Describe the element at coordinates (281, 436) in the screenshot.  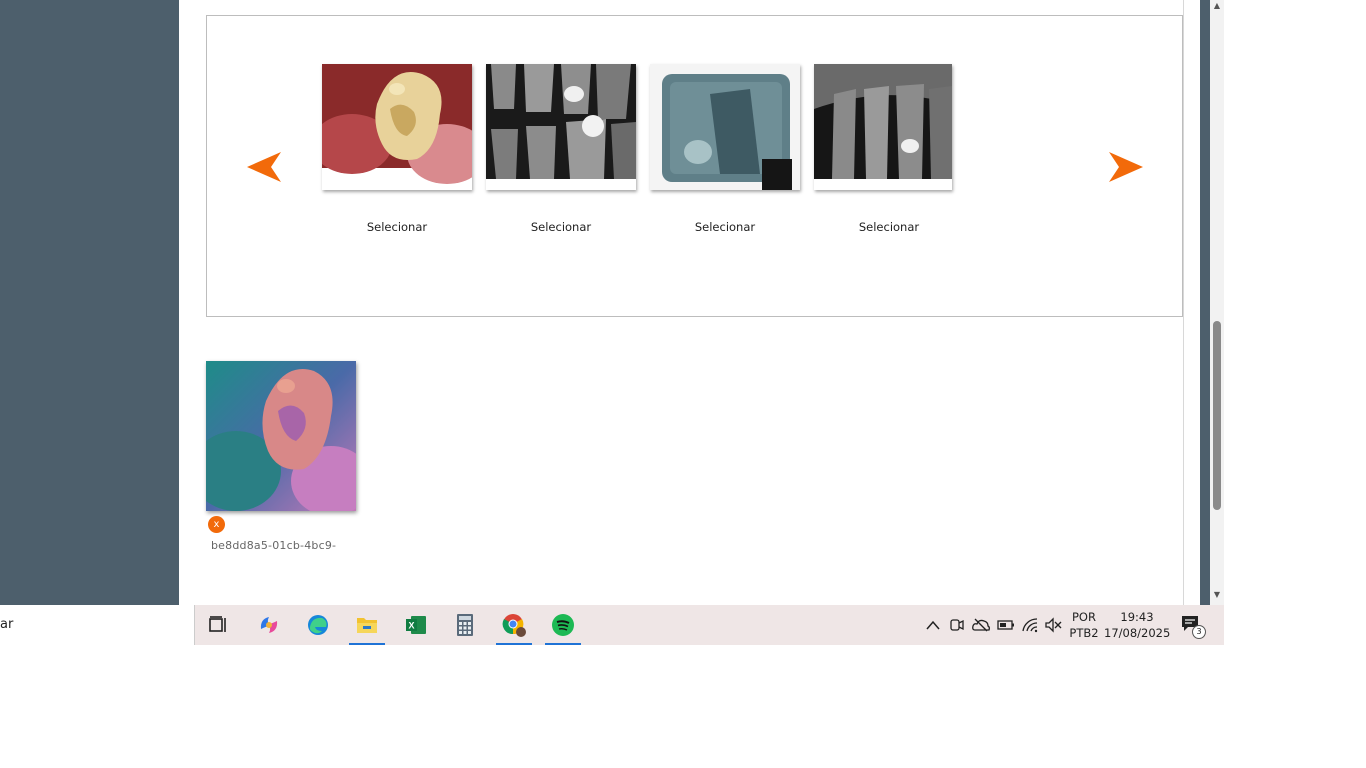
I see `selected-image-preview` at that location.